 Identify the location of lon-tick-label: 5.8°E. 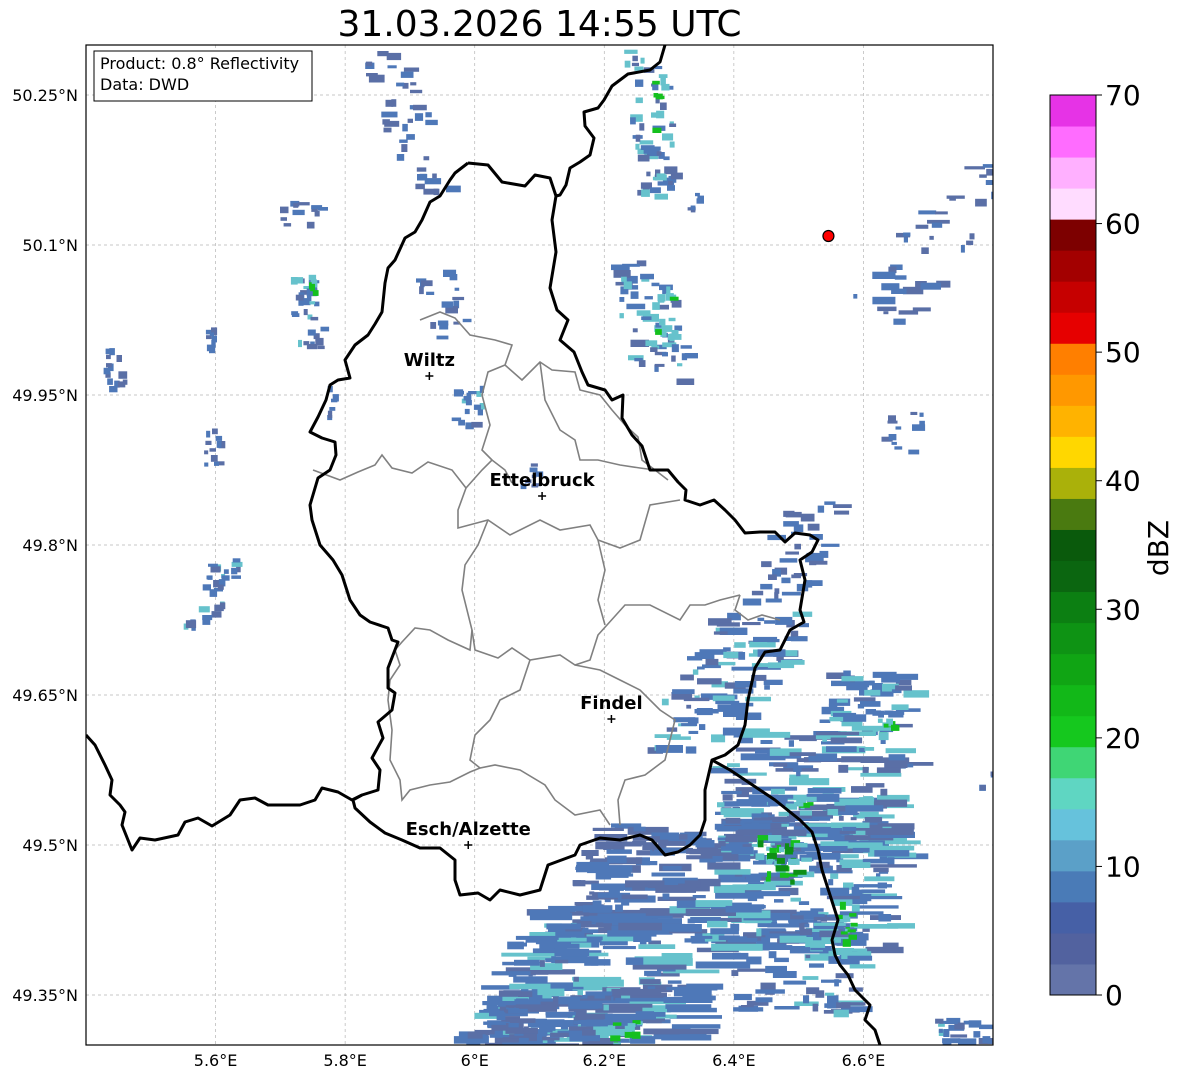
(345, 1060).